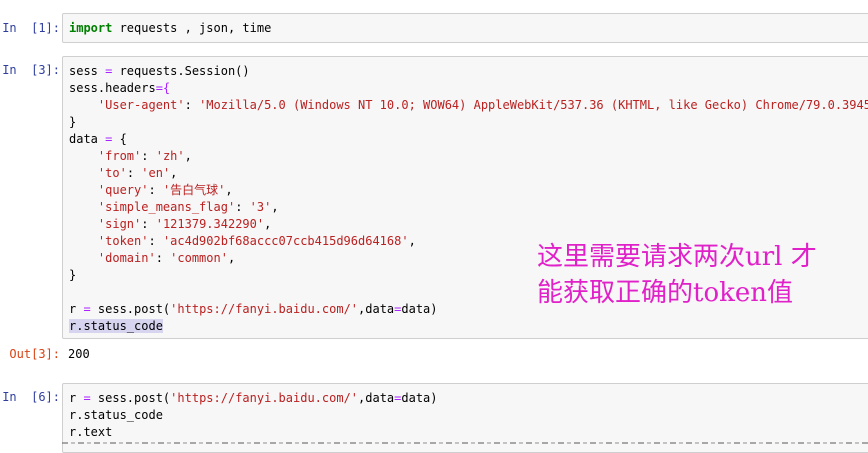  What do you see at coordinates (123, 241) in the screenshot?
I see `code-token: 'token'` at bounding box center [123, 241].